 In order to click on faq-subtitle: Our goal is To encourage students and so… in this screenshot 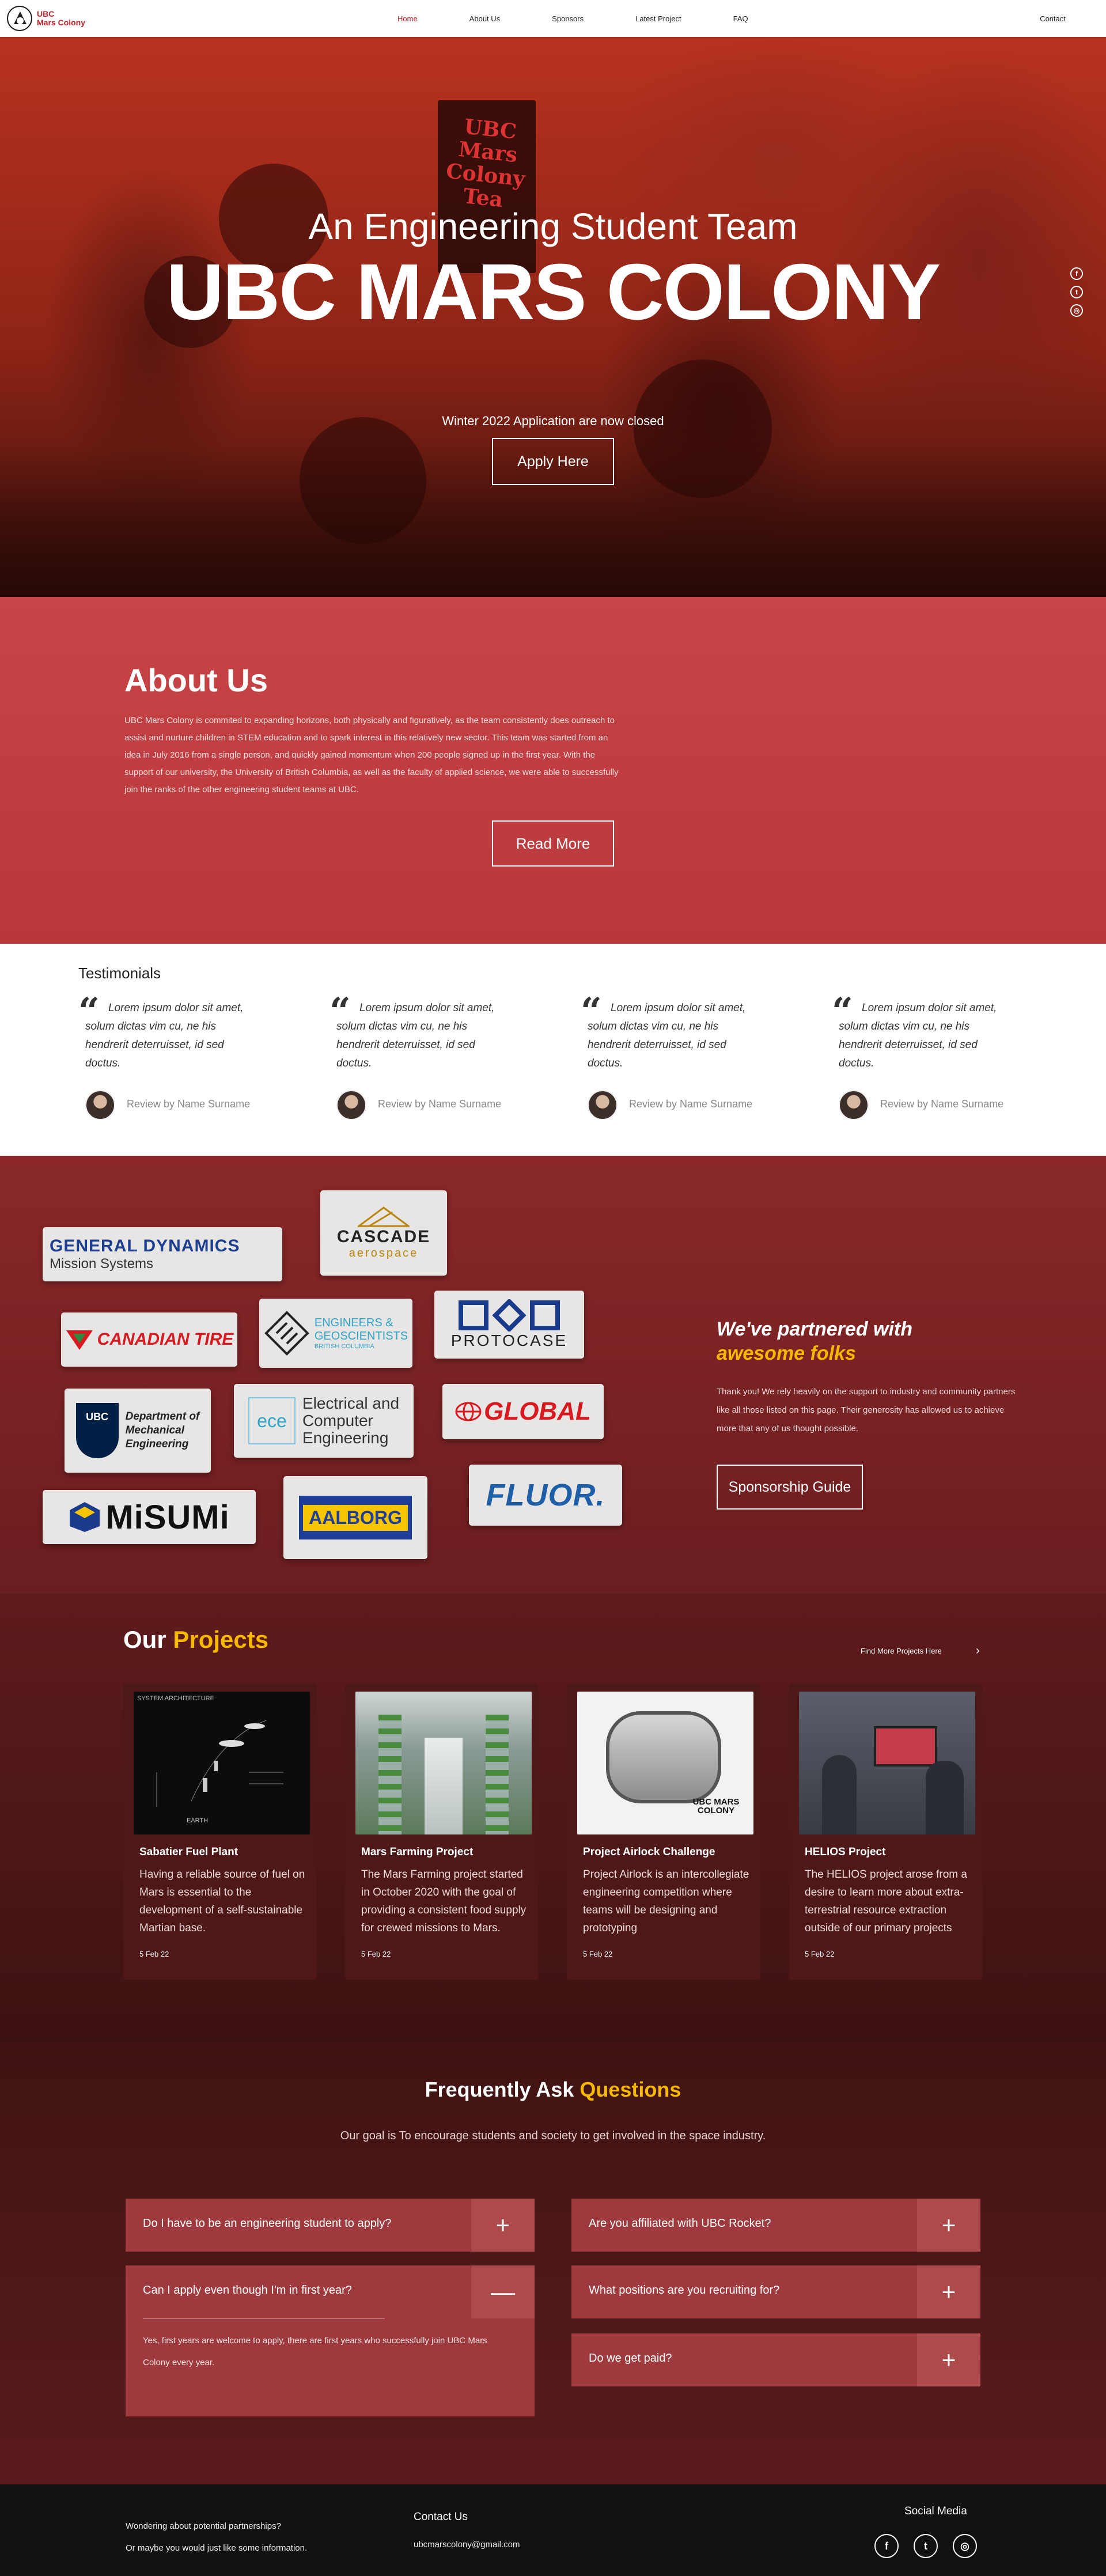, I will do `click(553, 2135)`.